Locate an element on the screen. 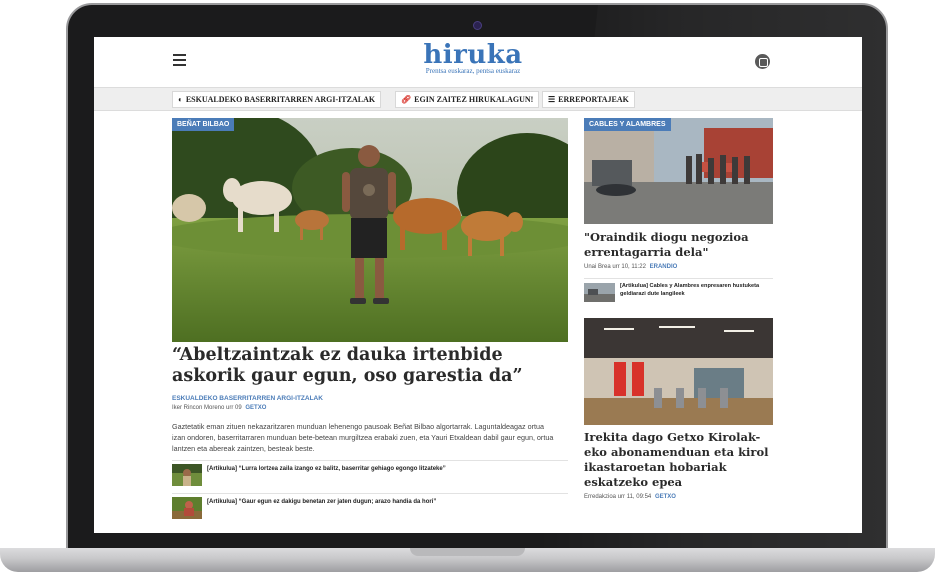  side-badge: CABLES Y ALAMBRES is located at coordinates (627, 124).